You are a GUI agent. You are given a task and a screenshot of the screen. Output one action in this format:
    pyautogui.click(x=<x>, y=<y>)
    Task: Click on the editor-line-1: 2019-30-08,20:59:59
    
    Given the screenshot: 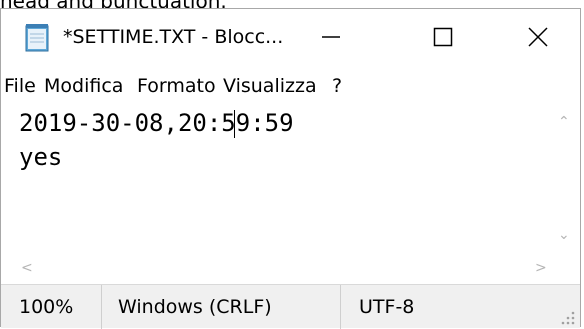 What is the action you would take?
    pyautogui.click(x=156, y=123)
    